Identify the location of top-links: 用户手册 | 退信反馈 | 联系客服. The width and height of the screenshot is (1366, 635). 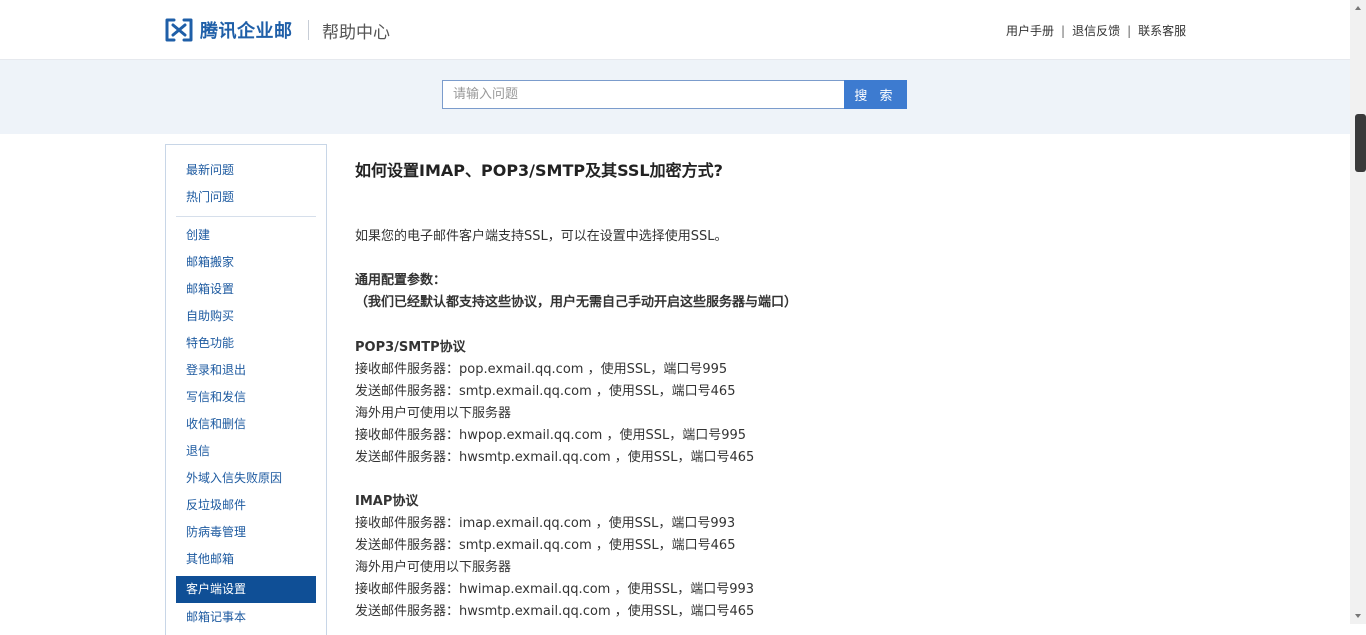
(1096, 30).